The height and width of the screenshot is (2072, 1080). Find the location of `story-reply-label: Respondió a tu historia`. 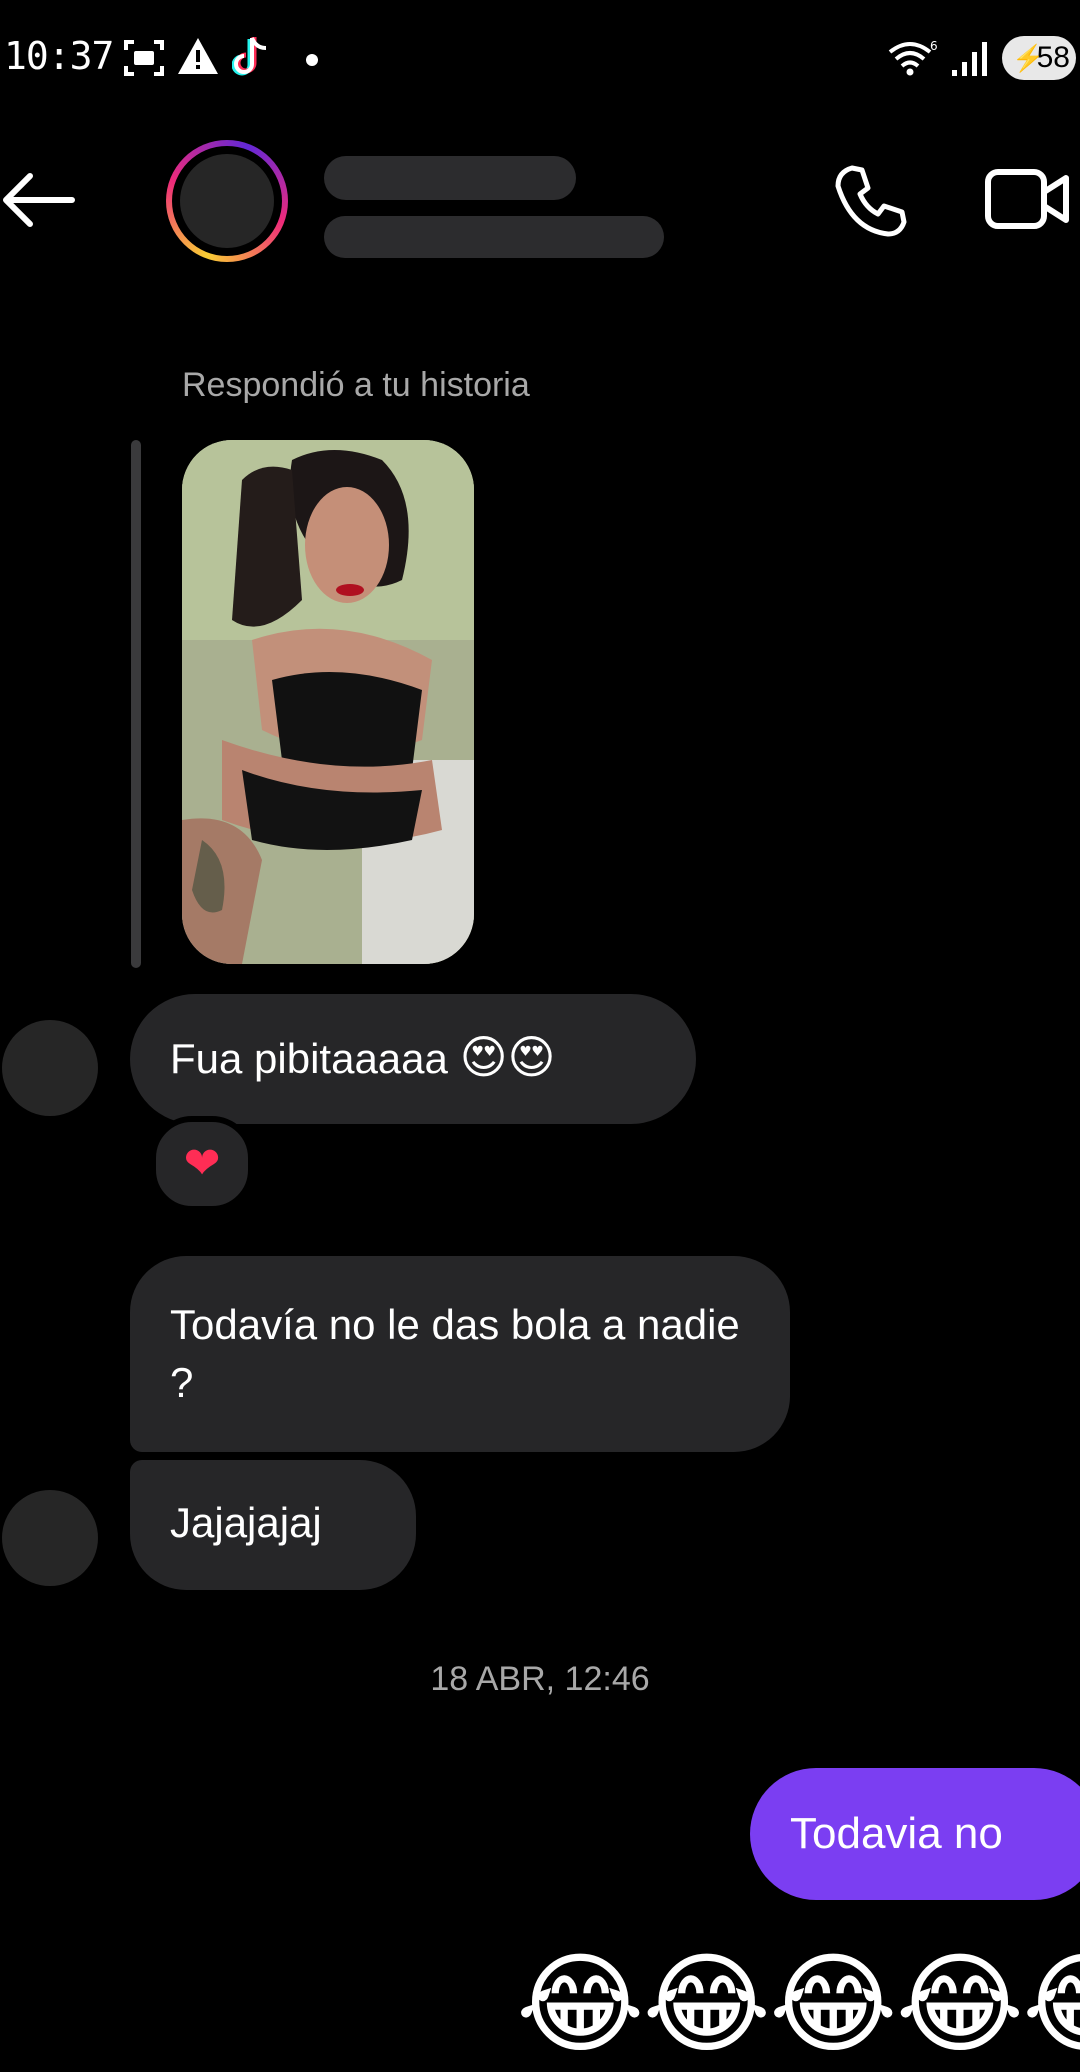

story-reply-label: Respondió a tu historia is located at coordinates (356, 385).